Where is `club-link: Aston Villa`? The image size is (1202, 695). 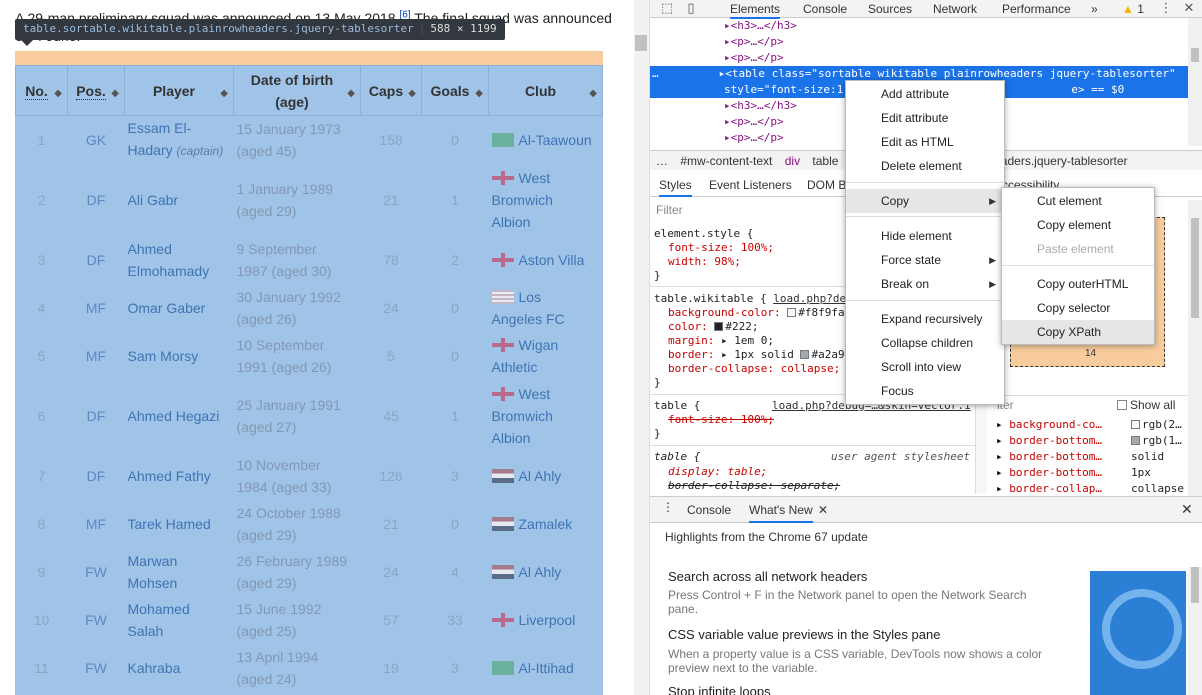 club-link: Aston Villa is located at coordinates (552, 260).